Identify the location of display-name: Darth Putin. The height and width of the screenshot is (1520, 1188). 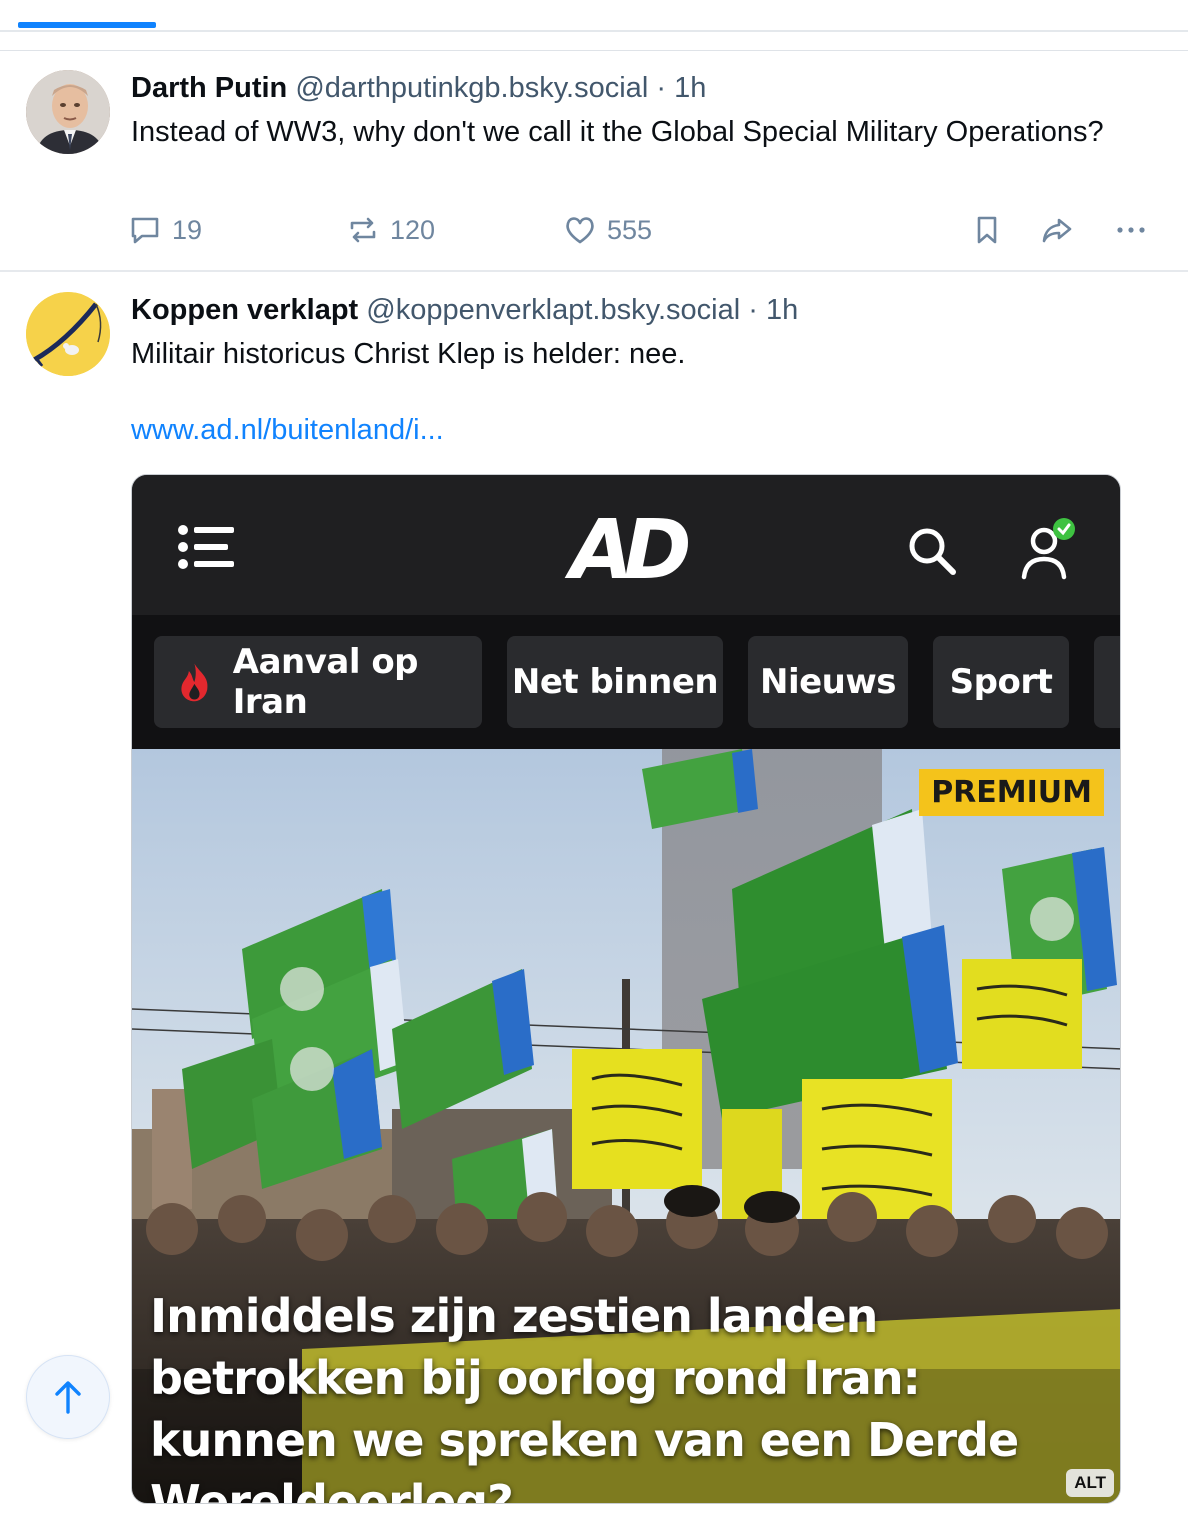
(209, 88).